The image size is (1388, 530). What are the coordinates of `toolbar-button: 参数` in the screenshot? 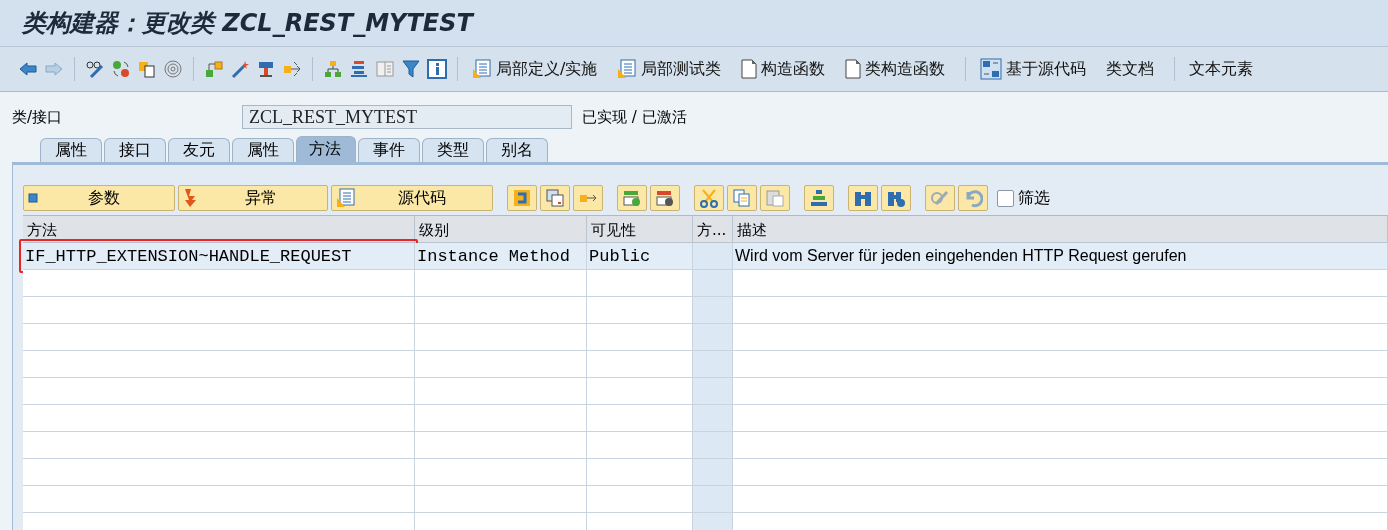 It's located at (99, 198).